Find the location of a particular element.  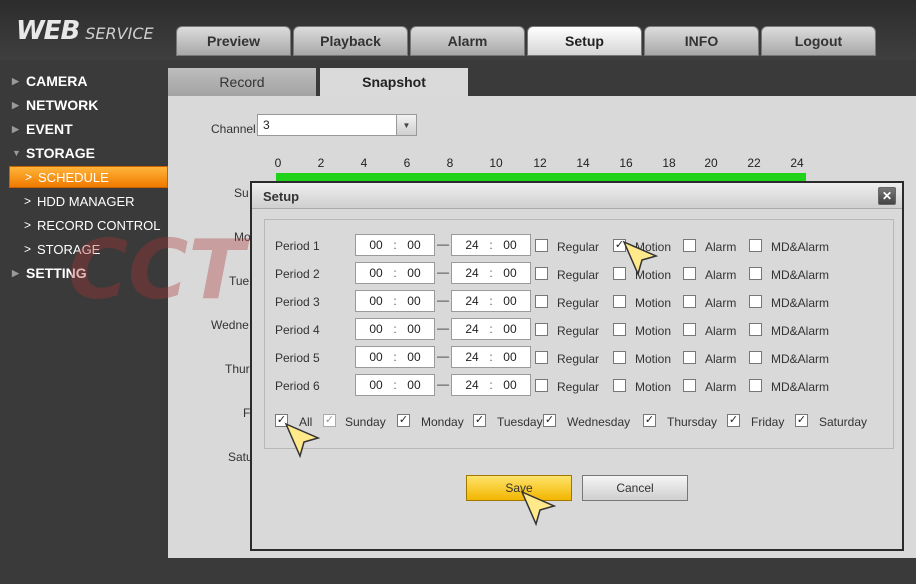

sidebar-item-storage-sub: > STORAGE is located at coordinates (62, 249).